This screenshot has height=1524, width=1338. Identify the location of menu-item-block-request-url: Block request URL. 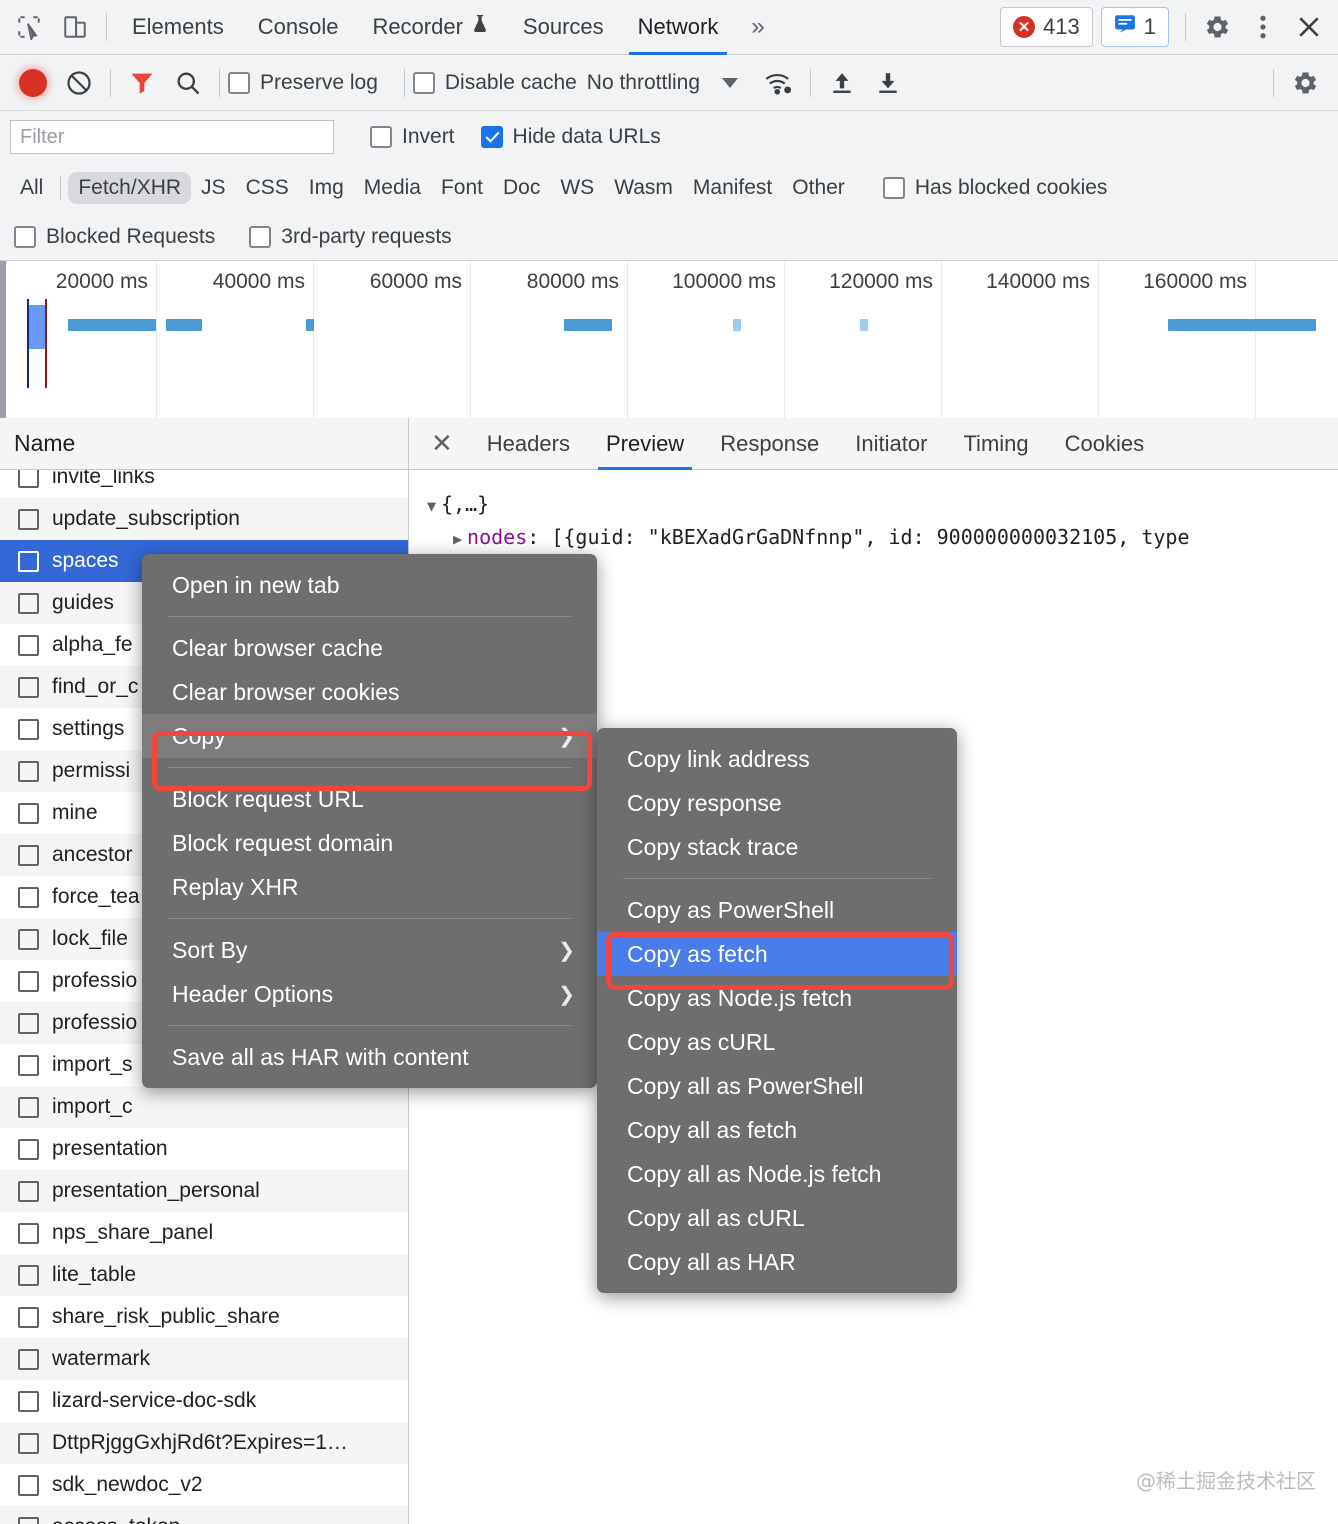
(369, 799).